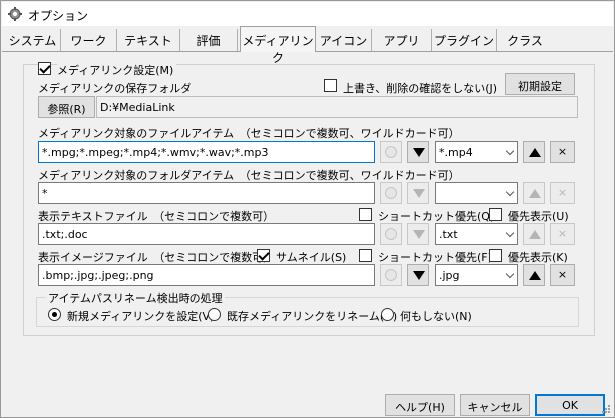 The width and height of the screenshot is (615, 418). I want to click on folder-items-insert-button, so click(418, 193).